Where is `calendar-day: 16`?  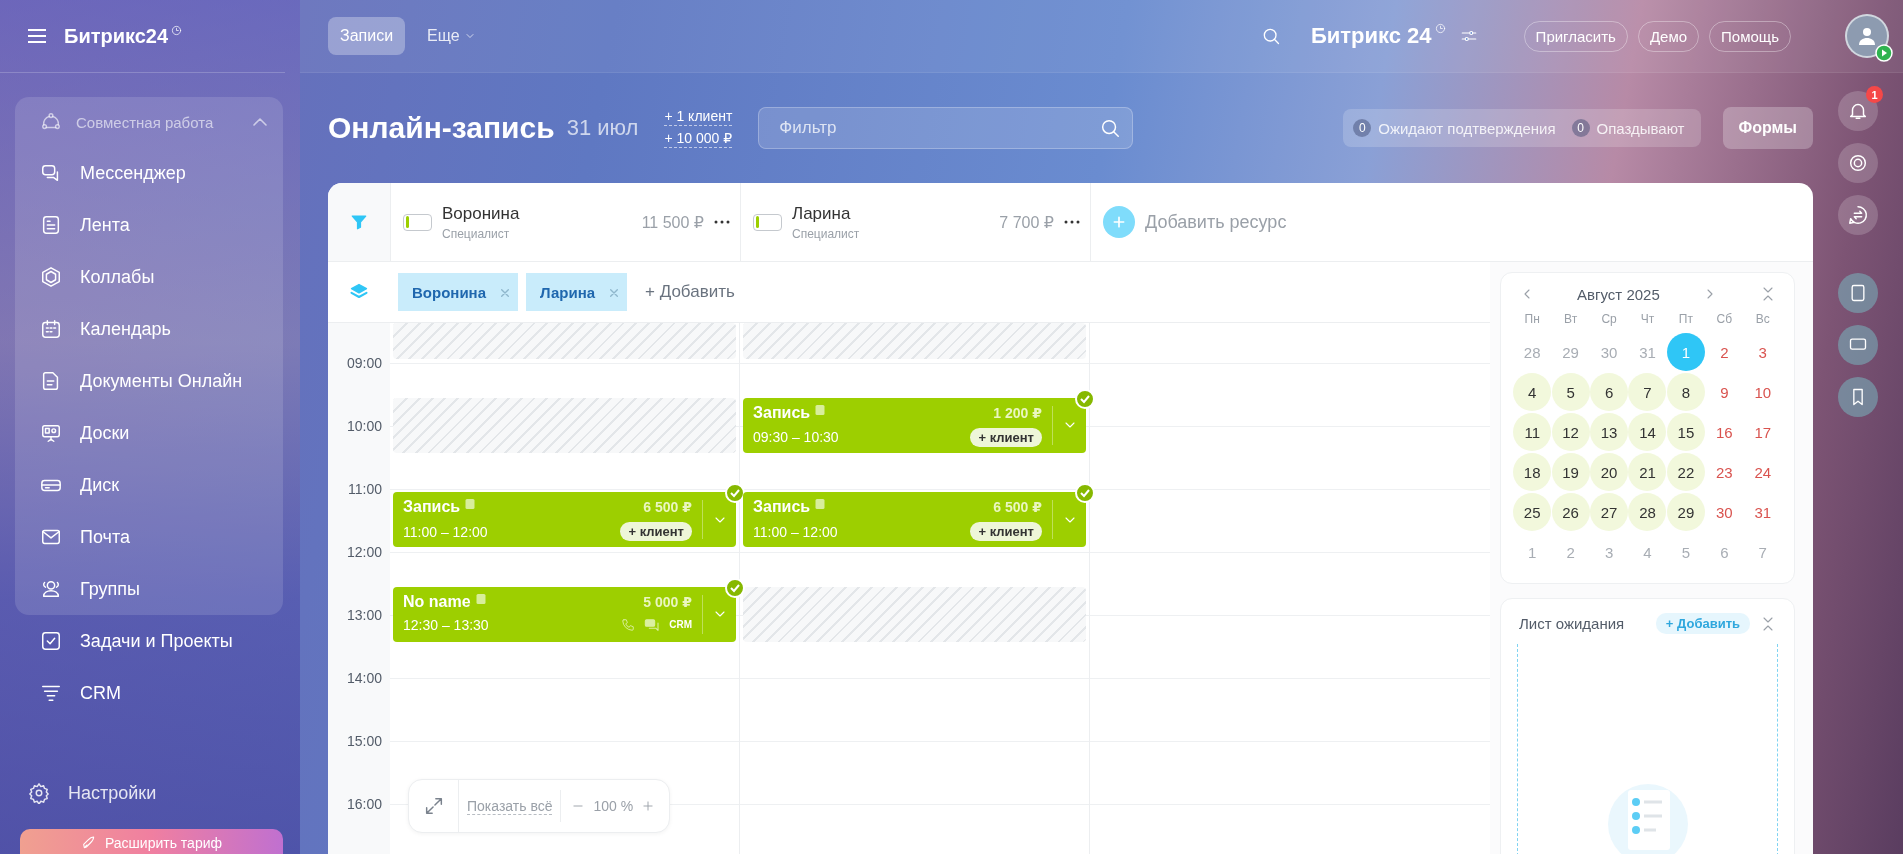
calendar-day: 16 is located at coordinates (1724, 432).